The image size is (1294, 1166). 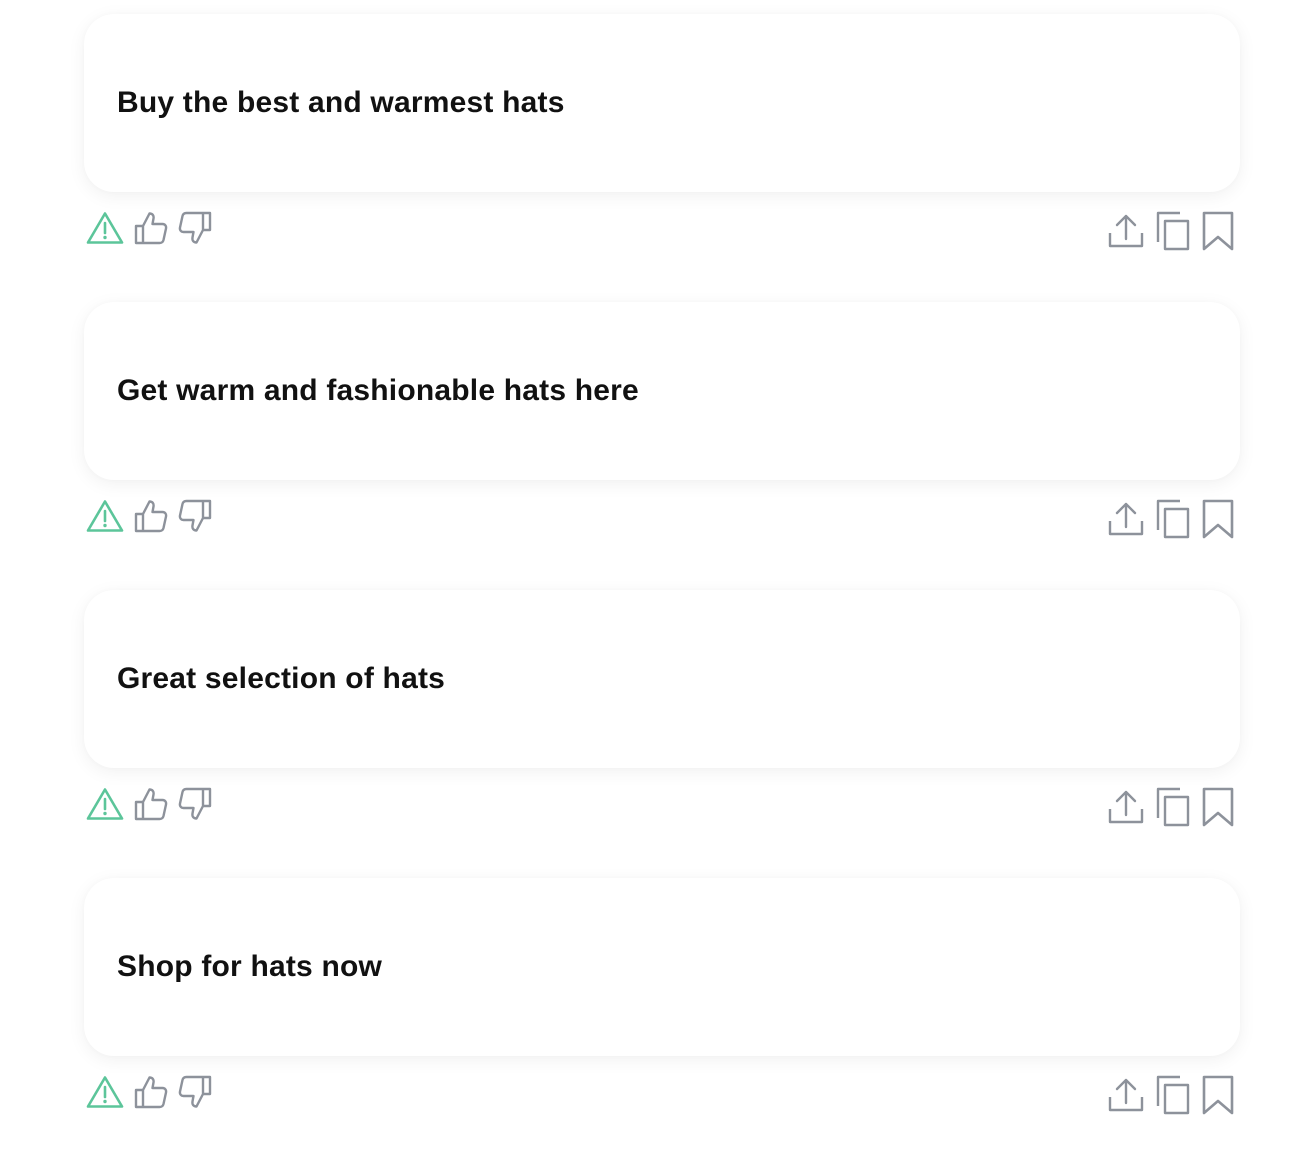 I want to click on result-card: Great selection of hats, so click(x=662, y=679).